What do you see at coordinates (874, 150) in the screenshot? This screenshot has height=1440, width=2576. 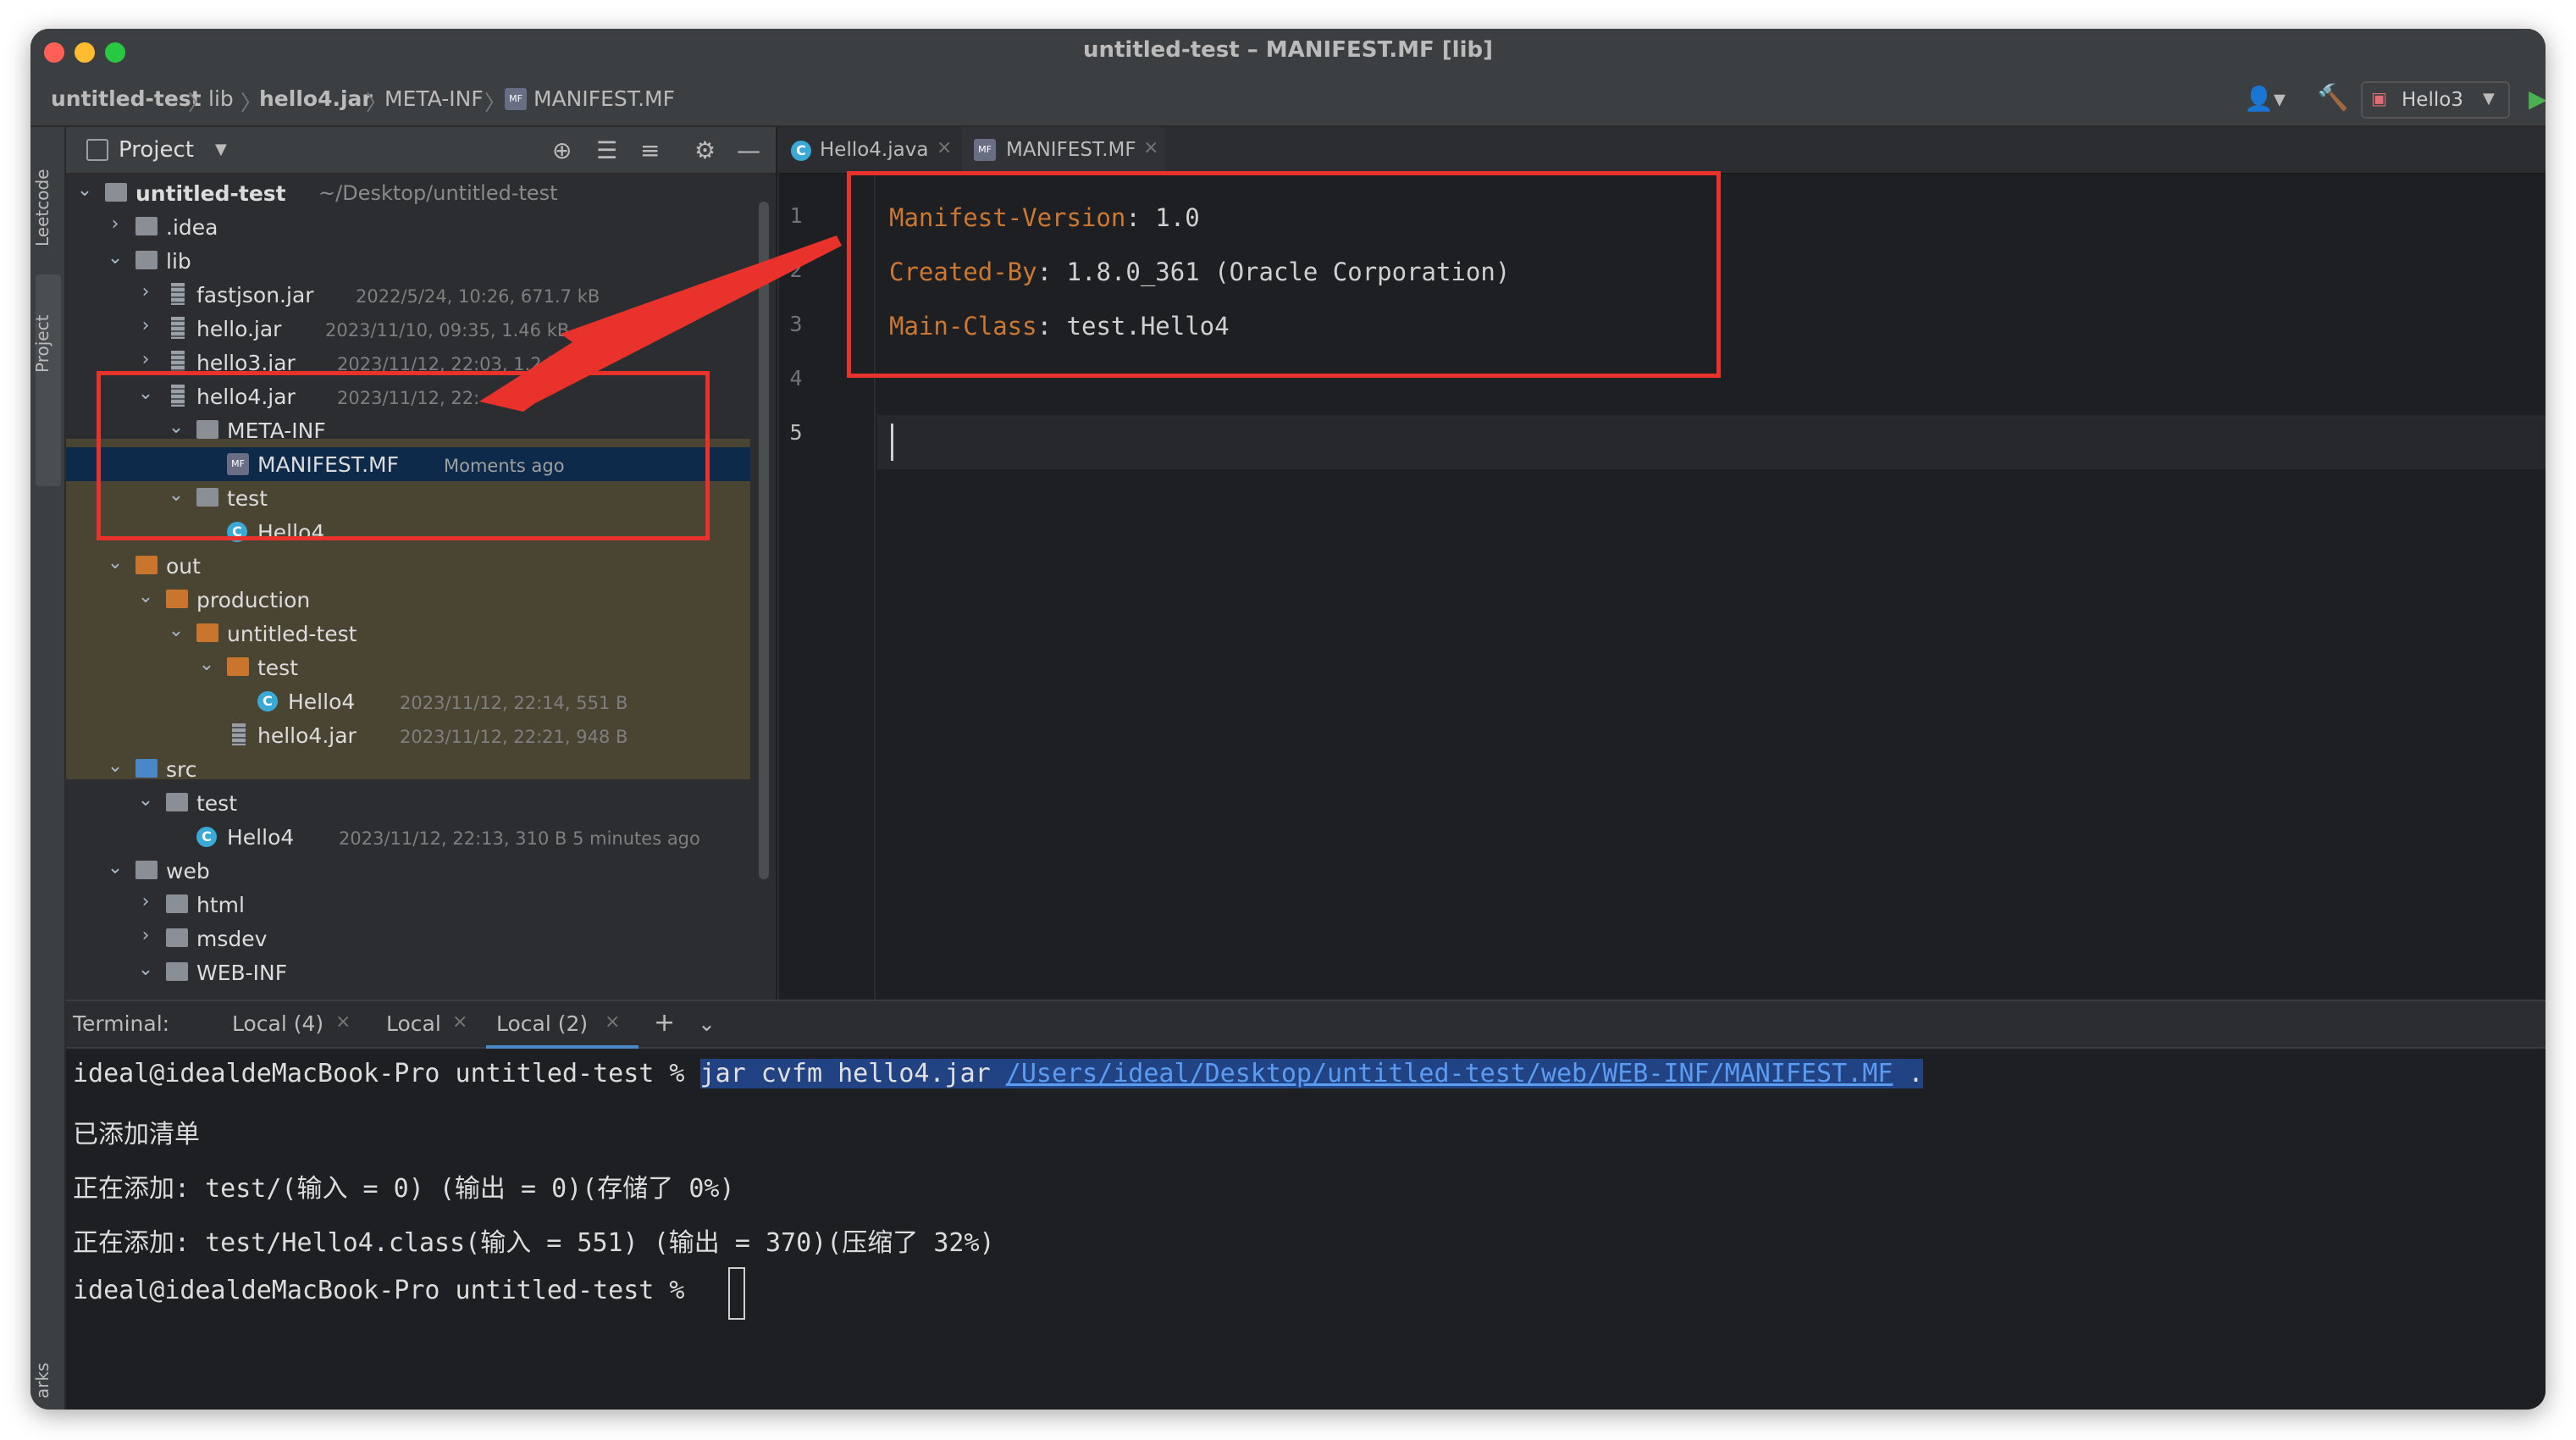 I see `tab-label: Hello4.java` at bounding box center [874, 150].